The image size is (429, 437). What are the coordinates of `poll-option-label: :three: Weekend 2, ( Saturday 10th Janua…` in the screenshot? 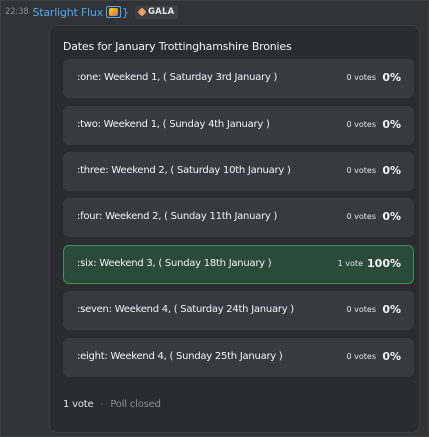 It's located at (184, 170).